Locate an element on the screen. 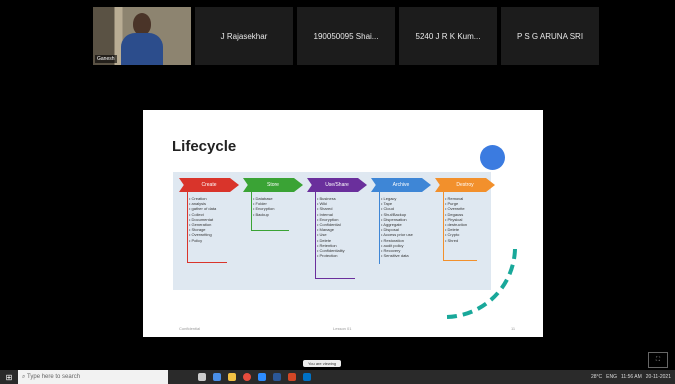 The height and width of the screenshot is (384, 675). slide-footer-left: Confidential is located at coordinates (190, 328).